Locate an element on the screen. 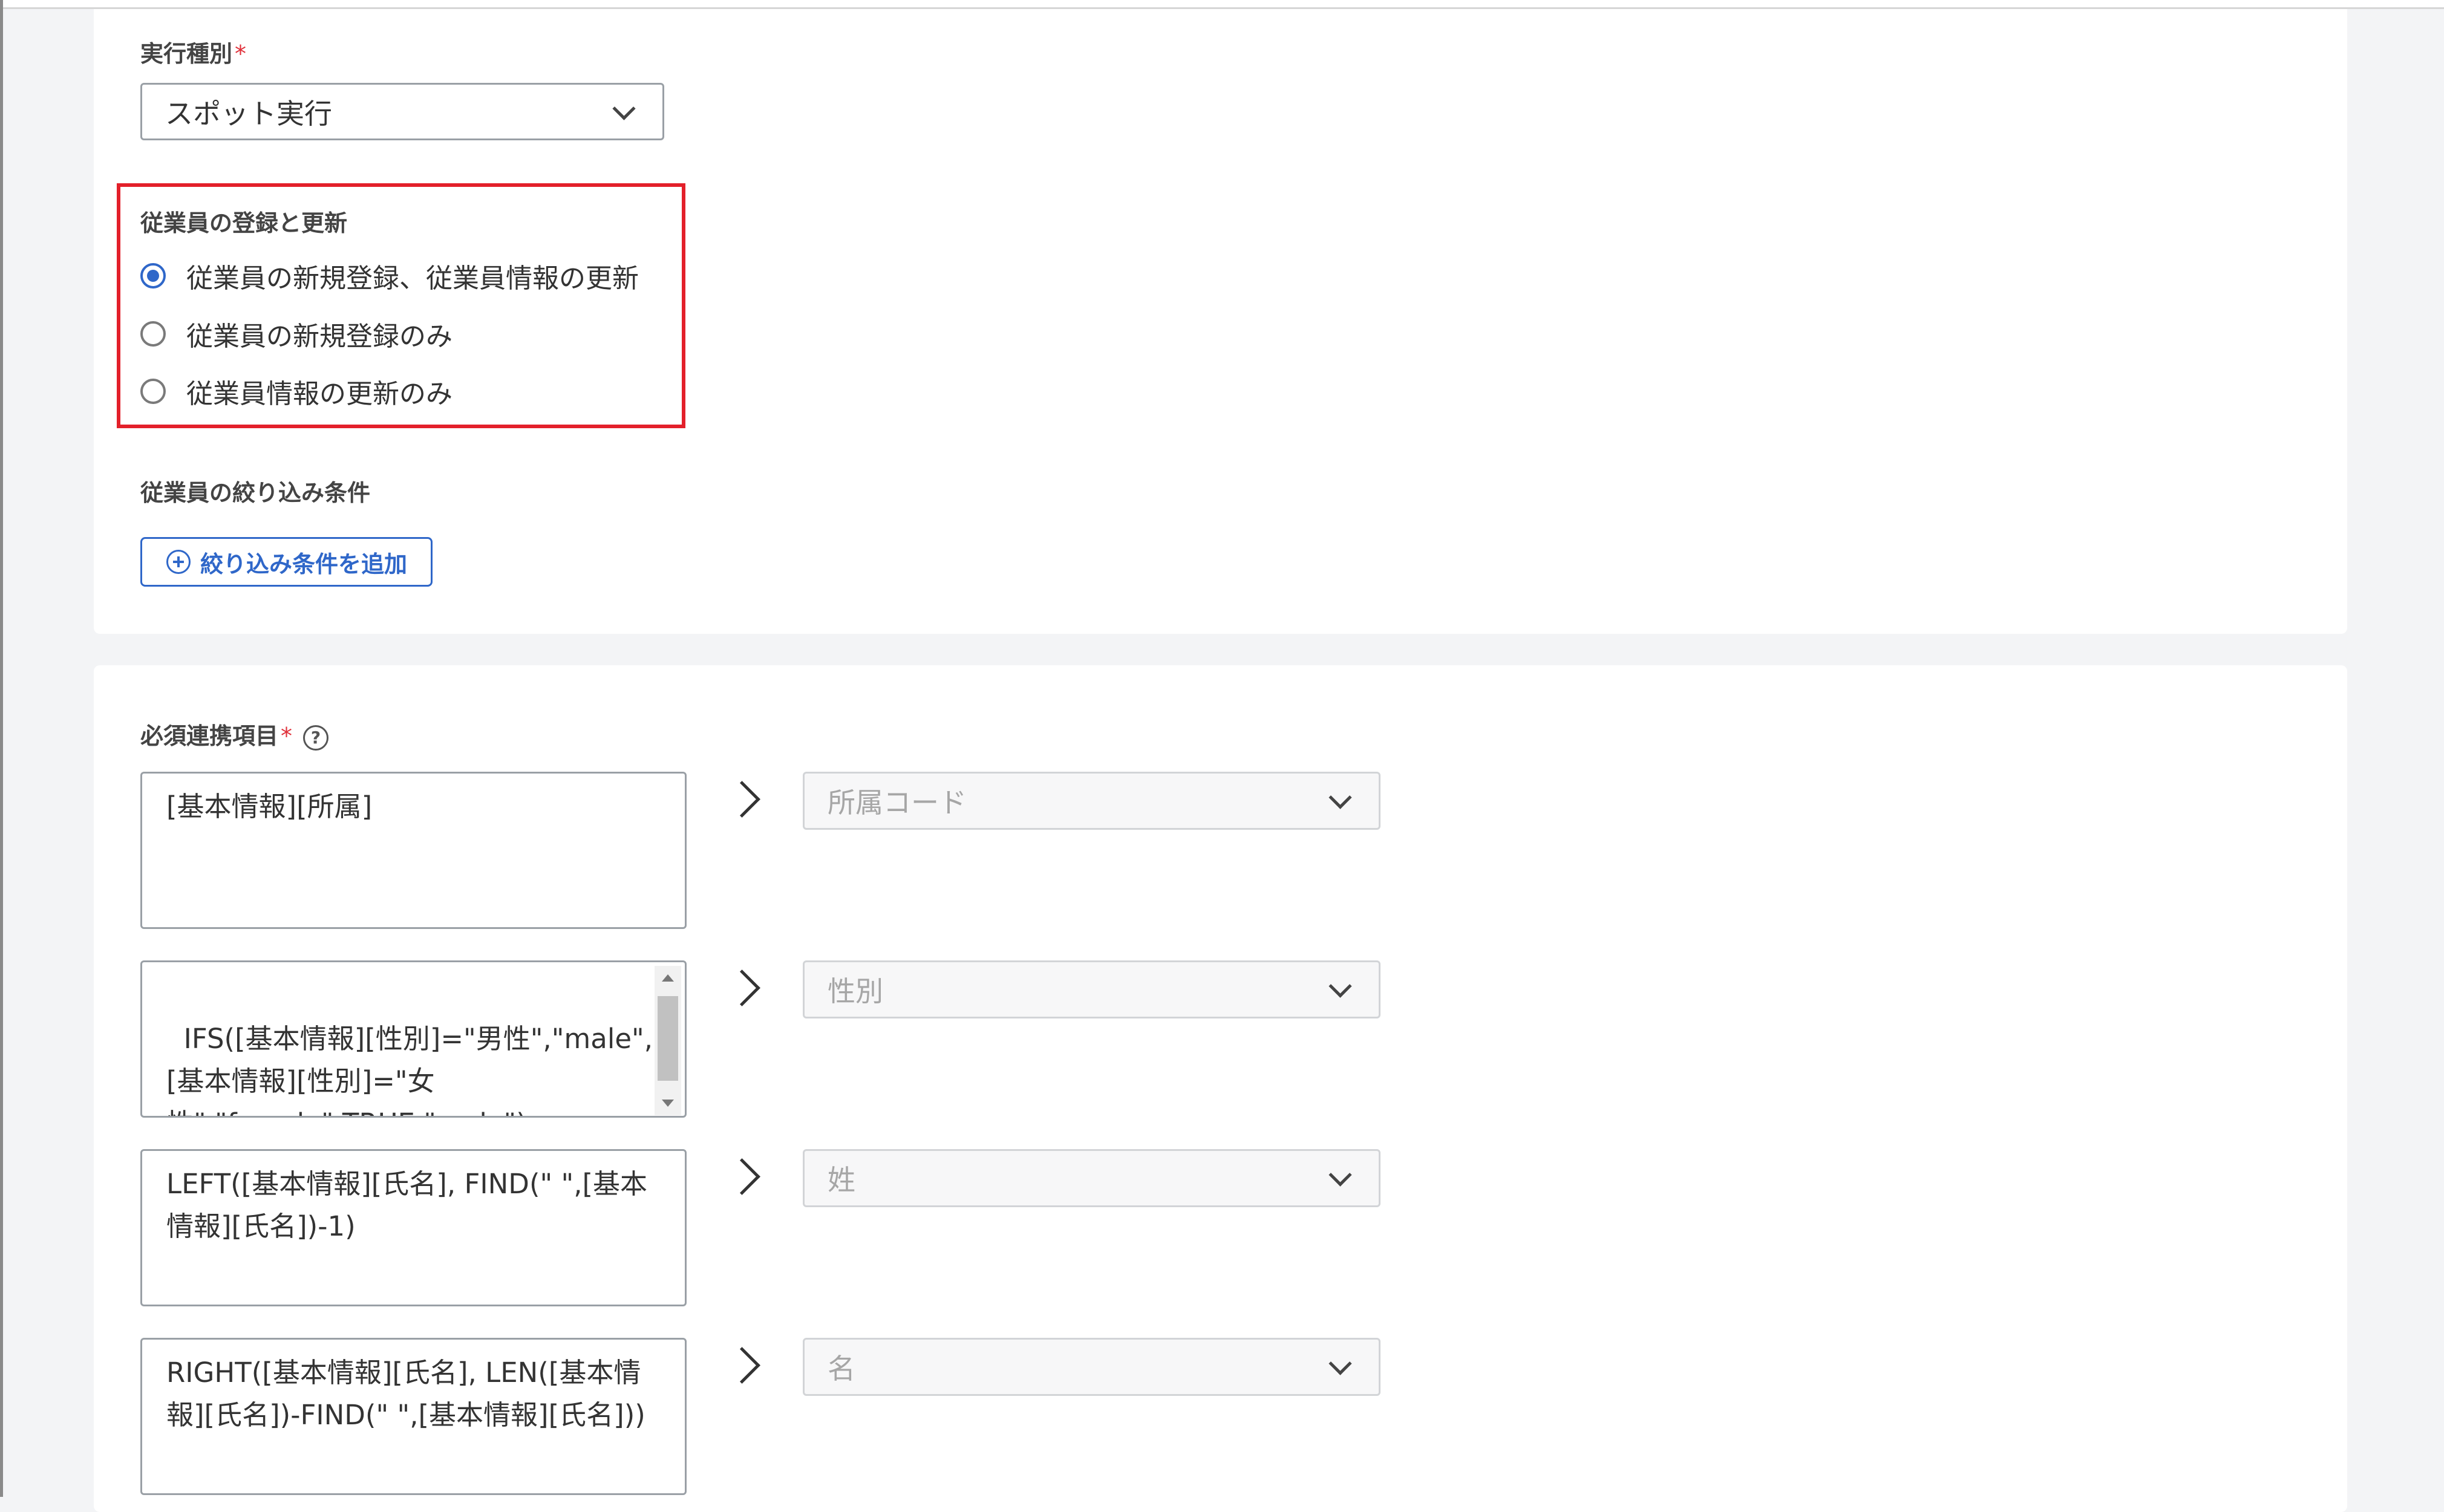 The image size is (2444, 1512). filter-label: 従業員の絞り込み条件 is located at coordinates (255, 493).